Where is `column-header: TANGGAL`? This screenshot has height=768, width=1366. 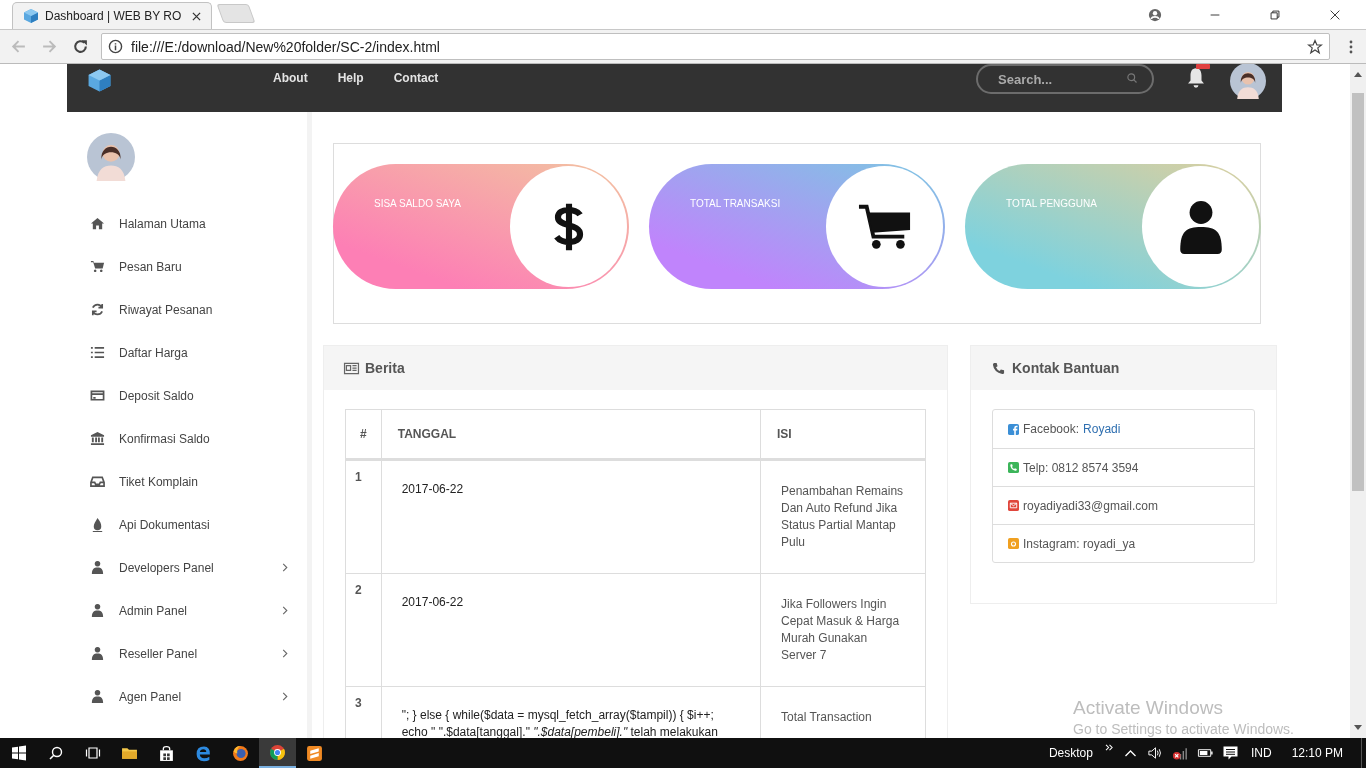
column-header: TANGGAL is located at coordinates (571, 434).